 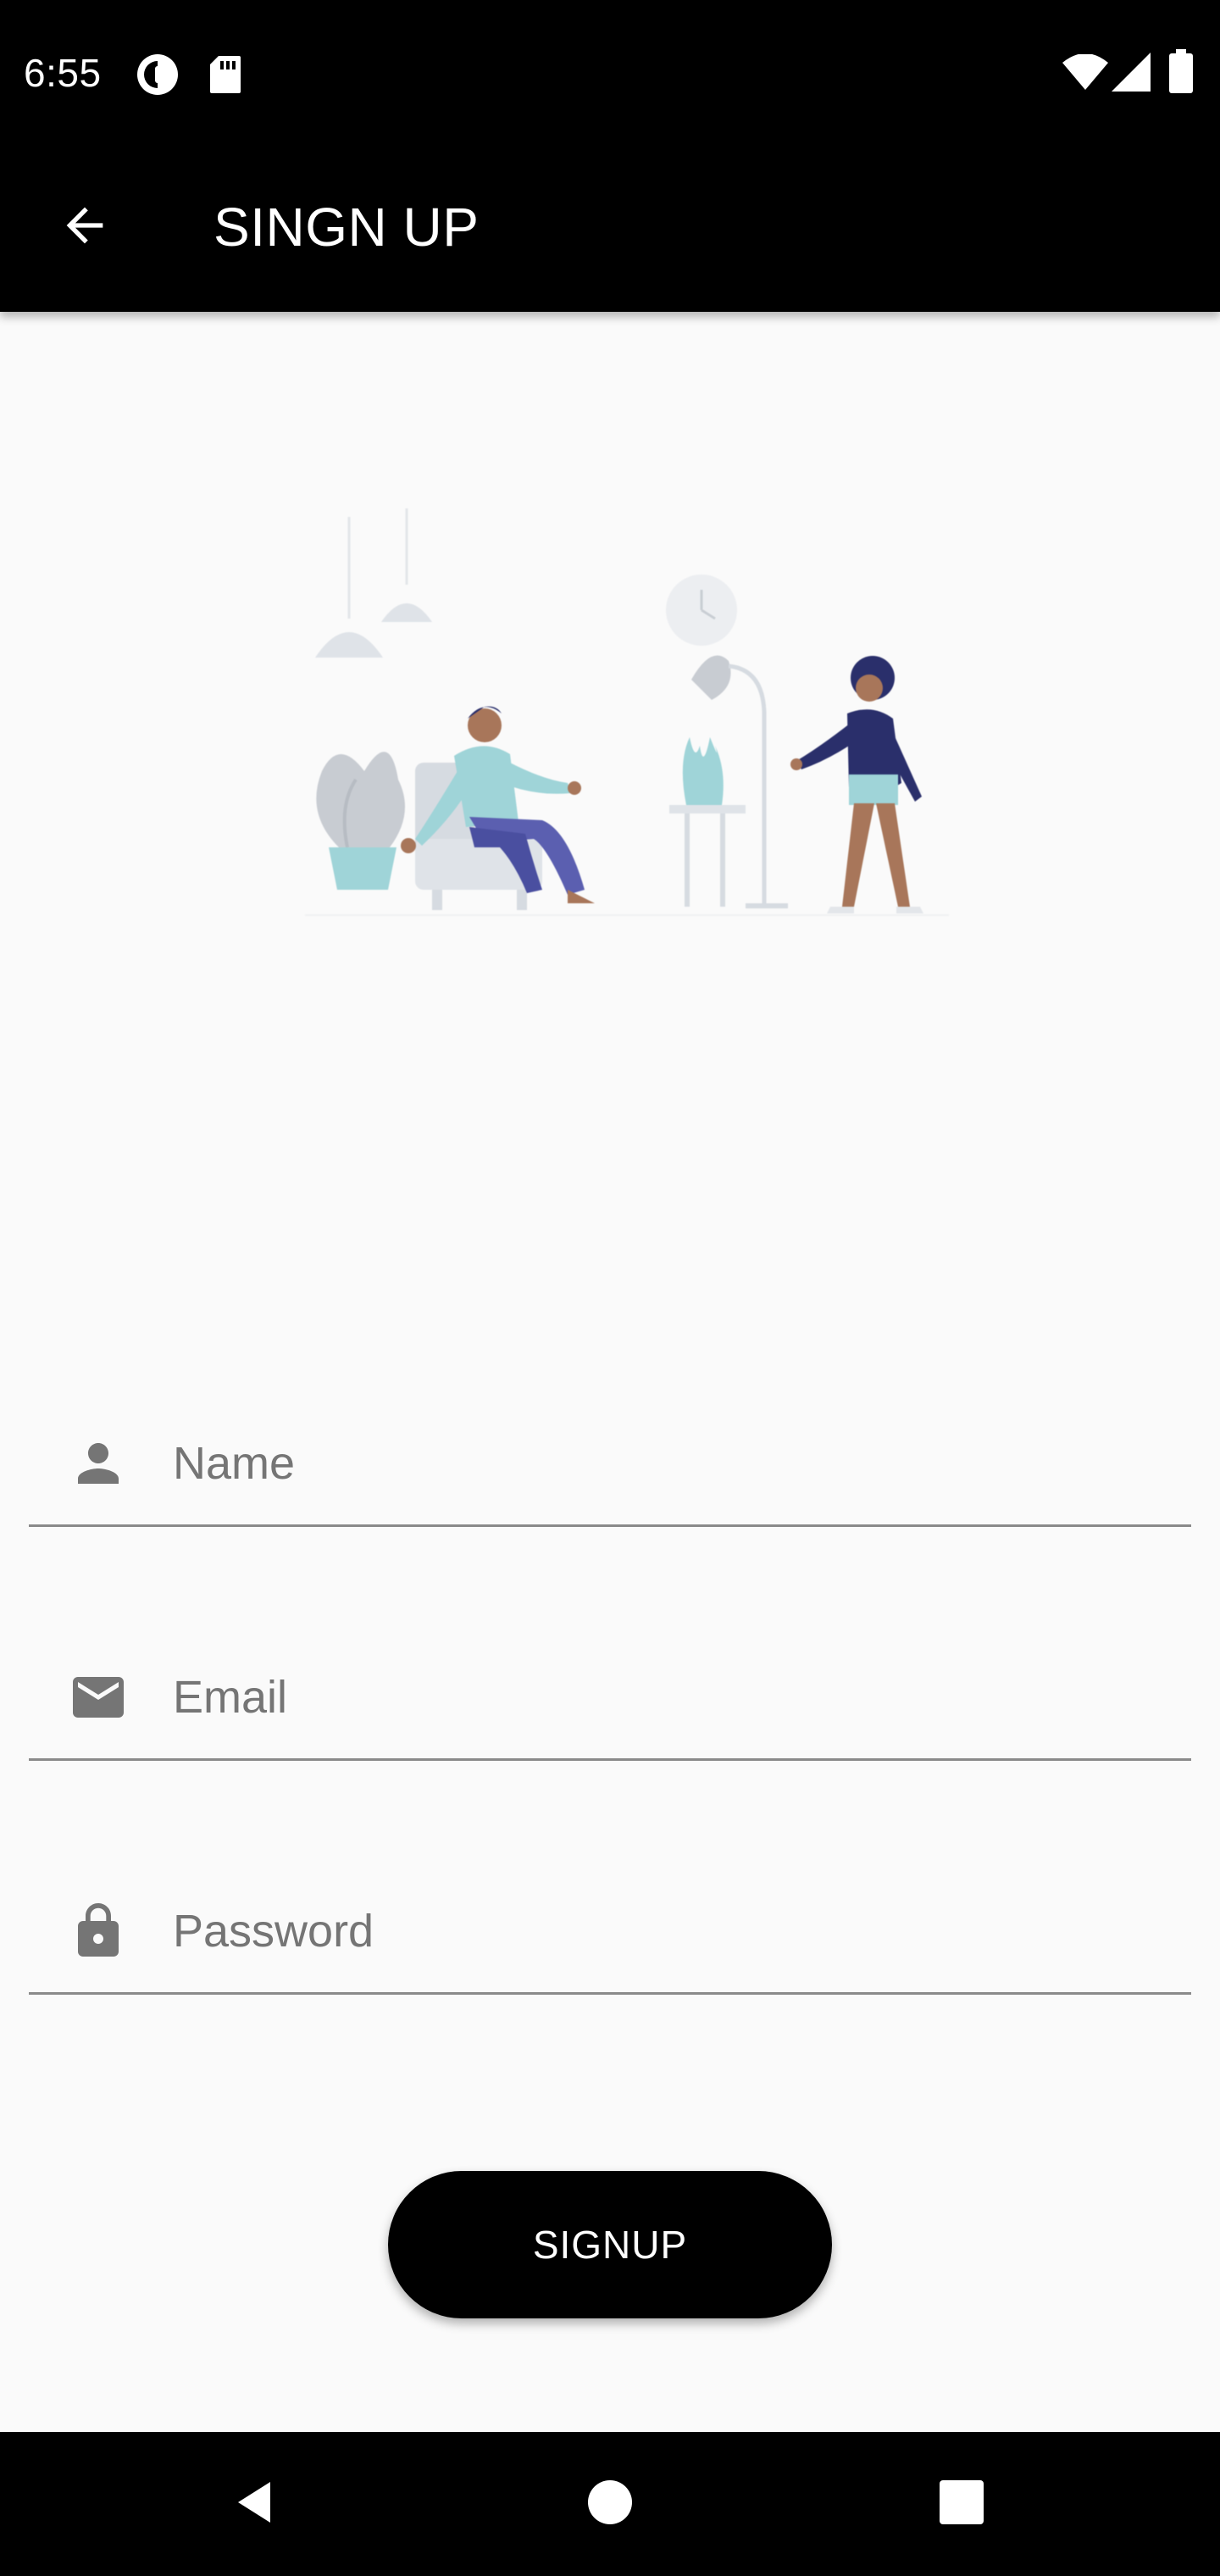 I want to click on password-field, so click(x=610, y=1931).